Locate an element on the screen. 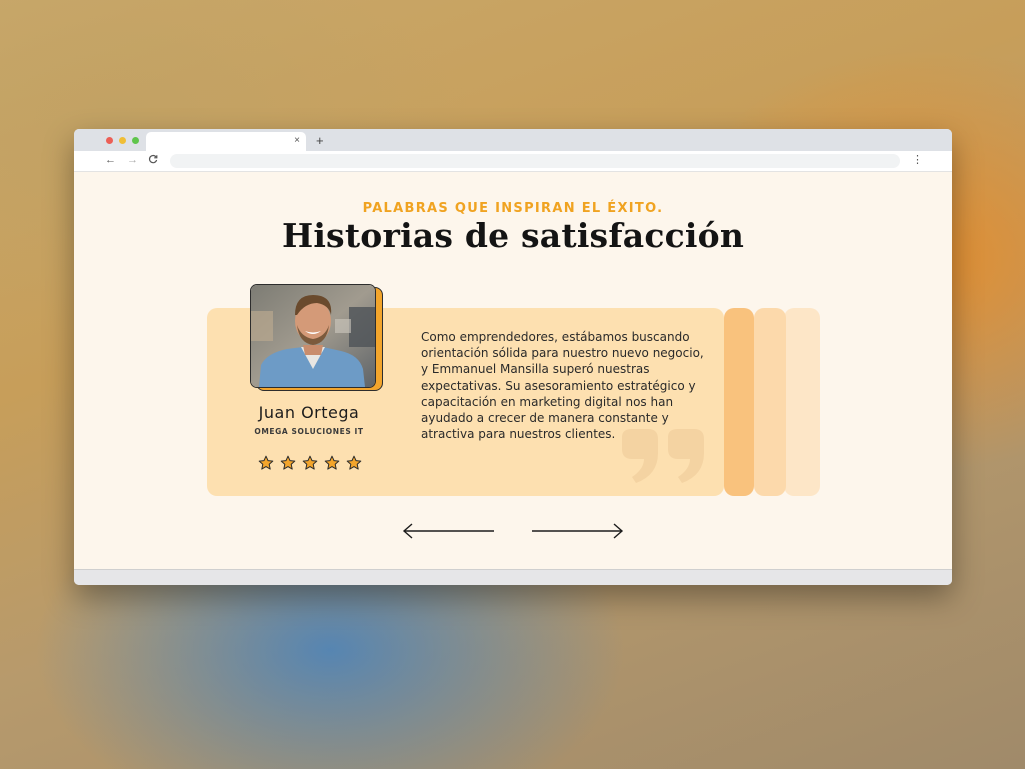 The image size is (1025, 769). avatar-portrait is located at coordinates (313, 336).